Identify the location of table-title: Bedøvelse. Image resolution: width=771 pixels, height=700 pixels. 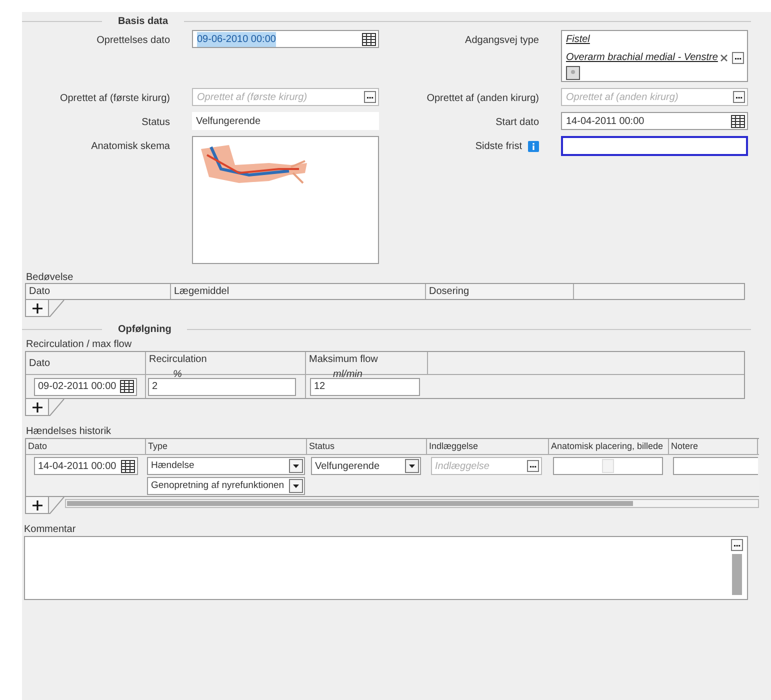
(50, 277).